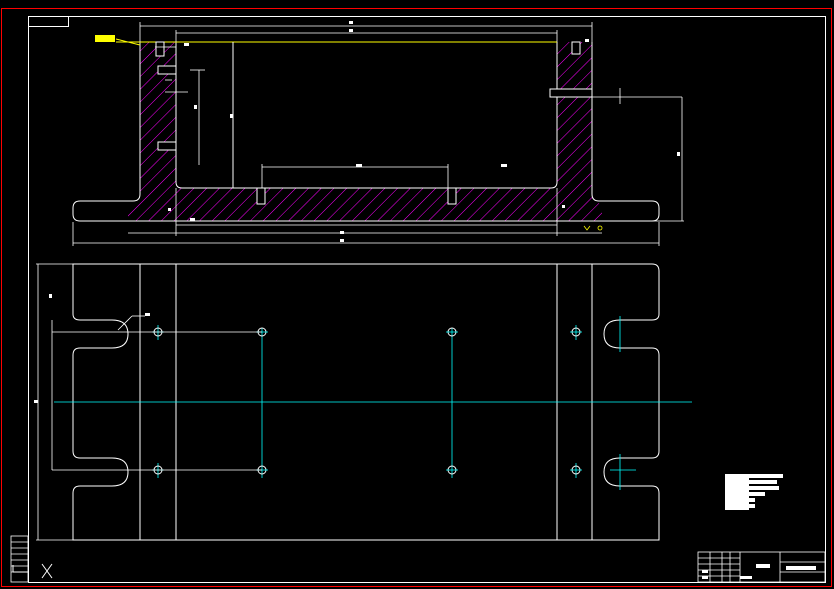 The width and height of the screenshot is (834, 589). Describe the element at coordinates (452, 196) in the screenshot. I see `bolt-hole-right` at that location.